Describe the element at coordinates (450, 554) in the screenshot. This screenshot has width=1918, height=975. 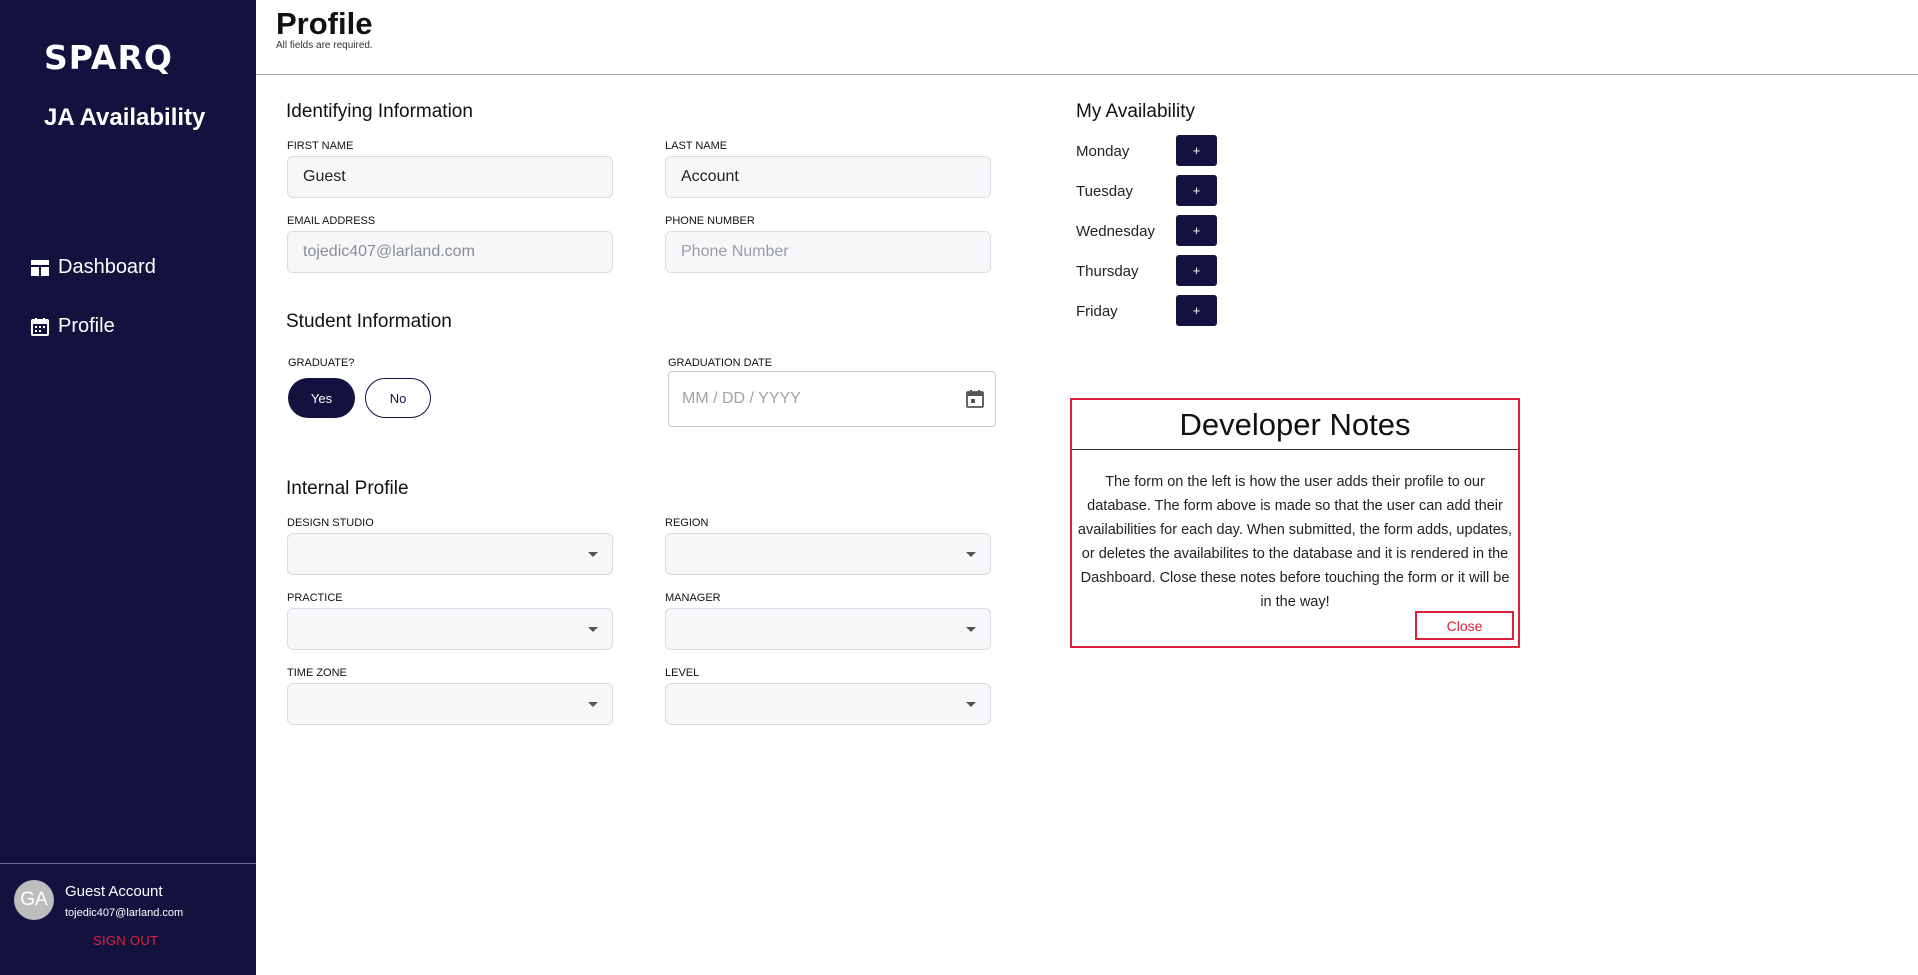
I see `design-studio-select` at that location.